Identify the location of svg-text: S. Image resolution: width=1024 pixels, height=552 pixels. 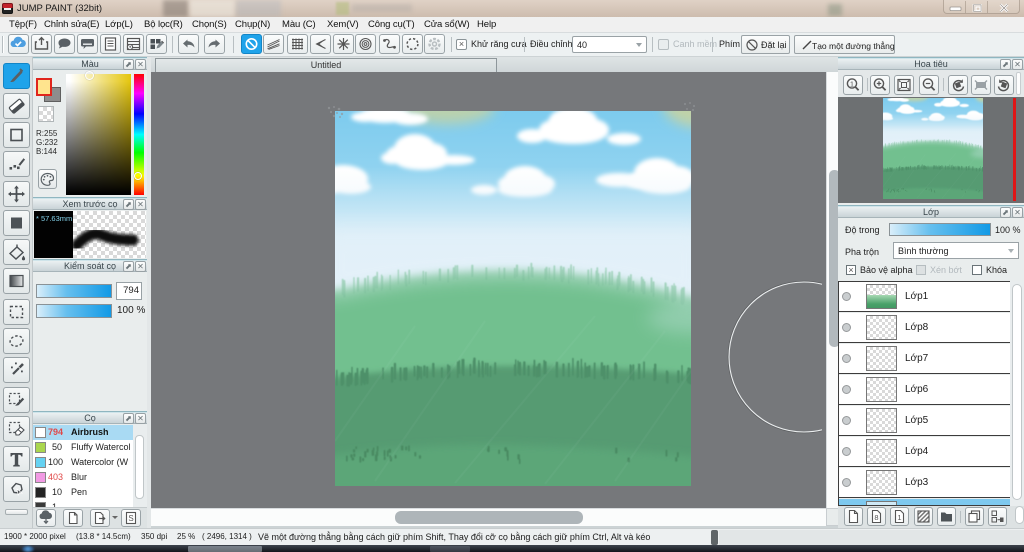
(130, 518).